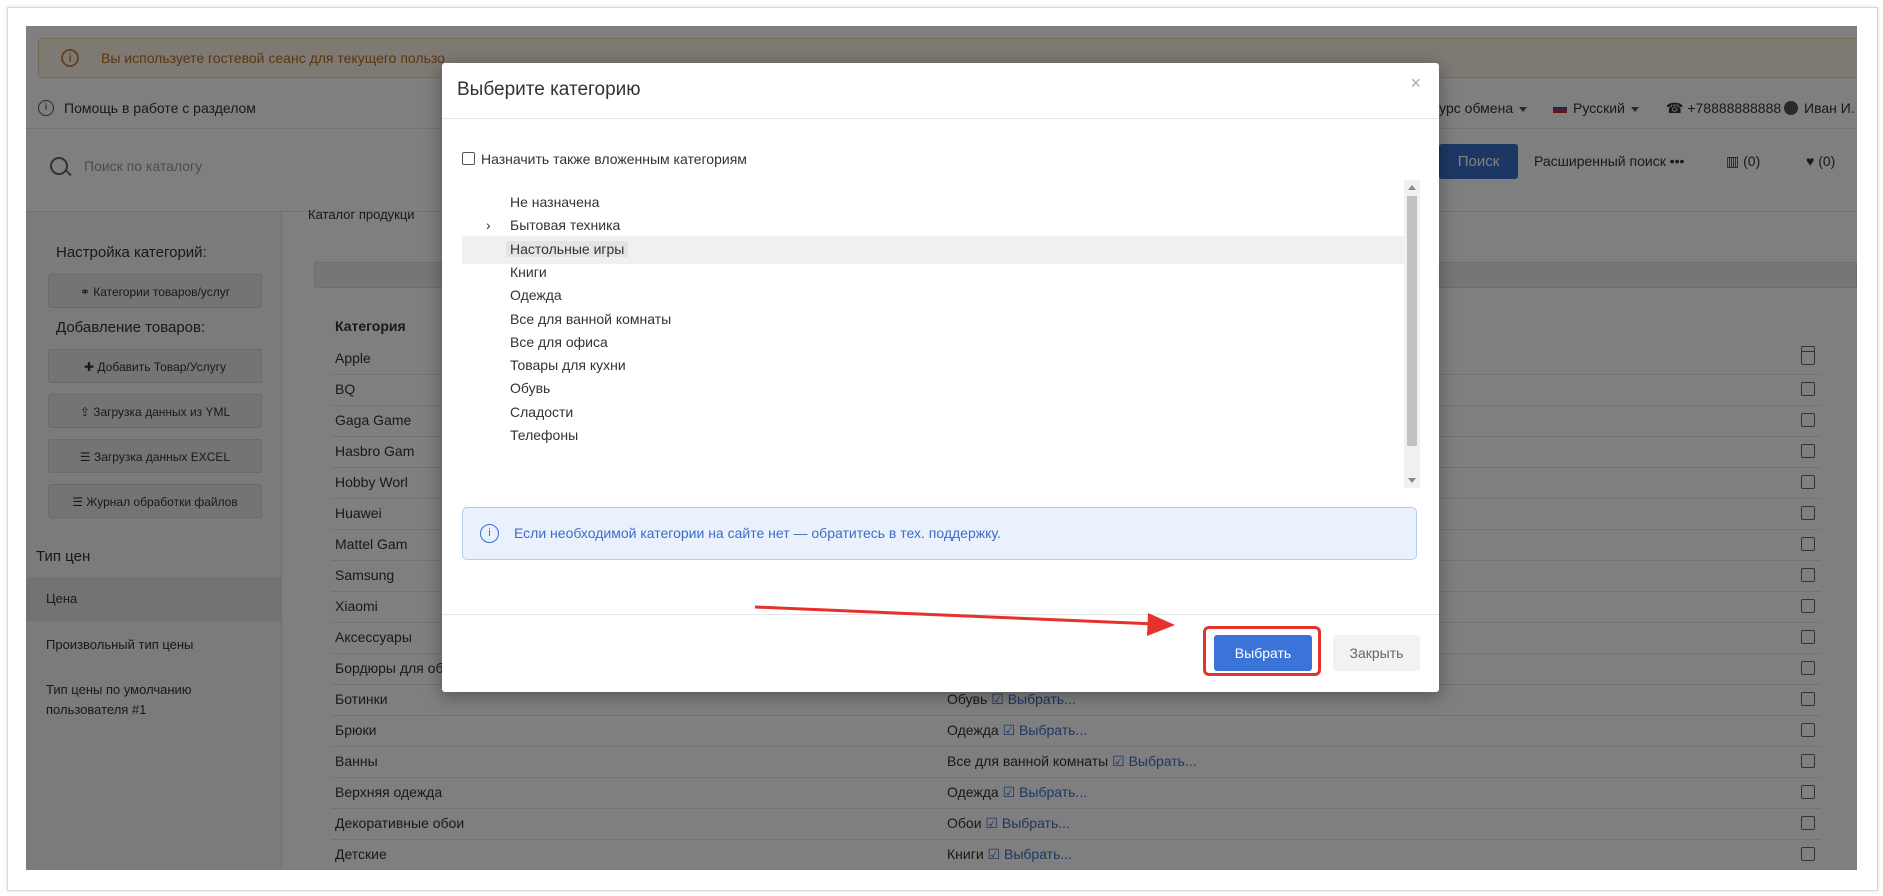  What do you see at coordinates (1161, 624) in the screenshot?
I see `arrow-head-icon` at bounding box center [1161, 624].